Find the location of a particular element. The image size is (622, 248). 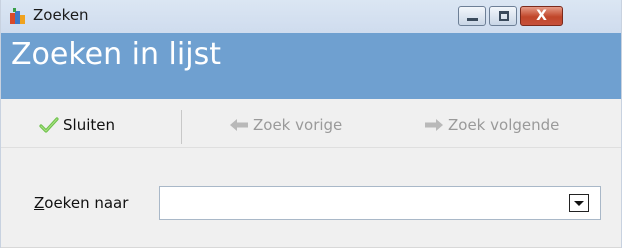

search-combobox is located at coordinates (380, 203).